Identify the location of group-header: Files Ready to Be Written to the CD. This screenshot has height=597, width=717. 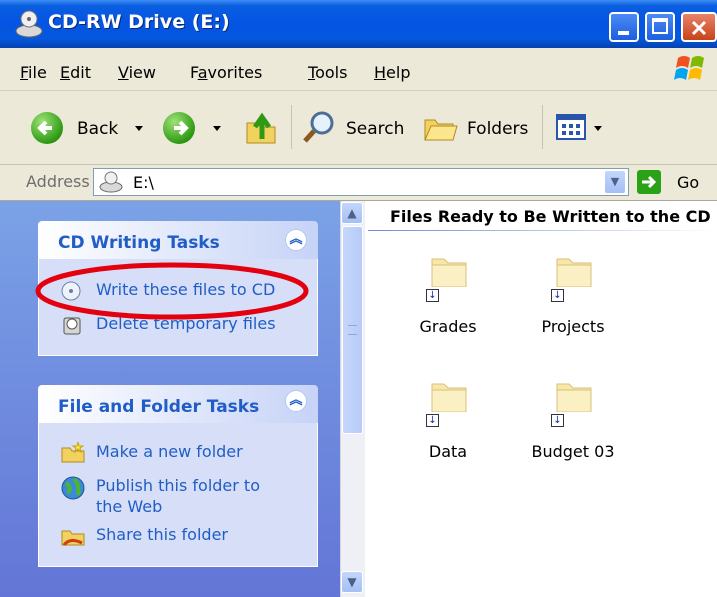
(550, 216).